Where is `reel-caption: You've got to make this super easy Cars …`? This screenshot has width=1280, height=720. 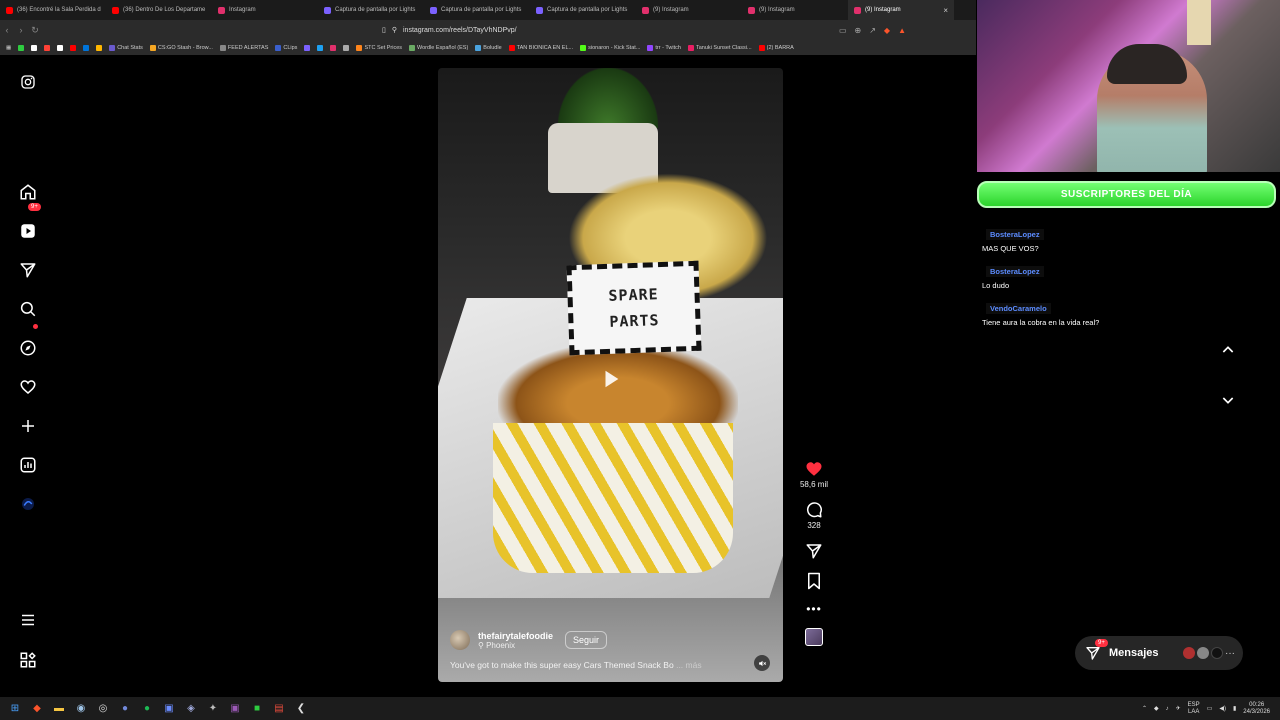
reel-caption: You've got to make this super easy Cars … is located at coordinates (576, 665).